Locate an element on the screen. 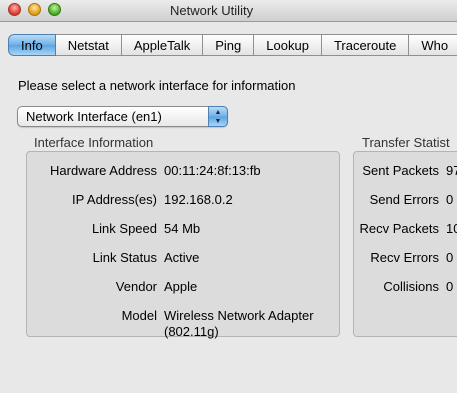 The height and width of the screenshot is (393, 457). transfer-stats-panel is located at coordinates (405, 244).